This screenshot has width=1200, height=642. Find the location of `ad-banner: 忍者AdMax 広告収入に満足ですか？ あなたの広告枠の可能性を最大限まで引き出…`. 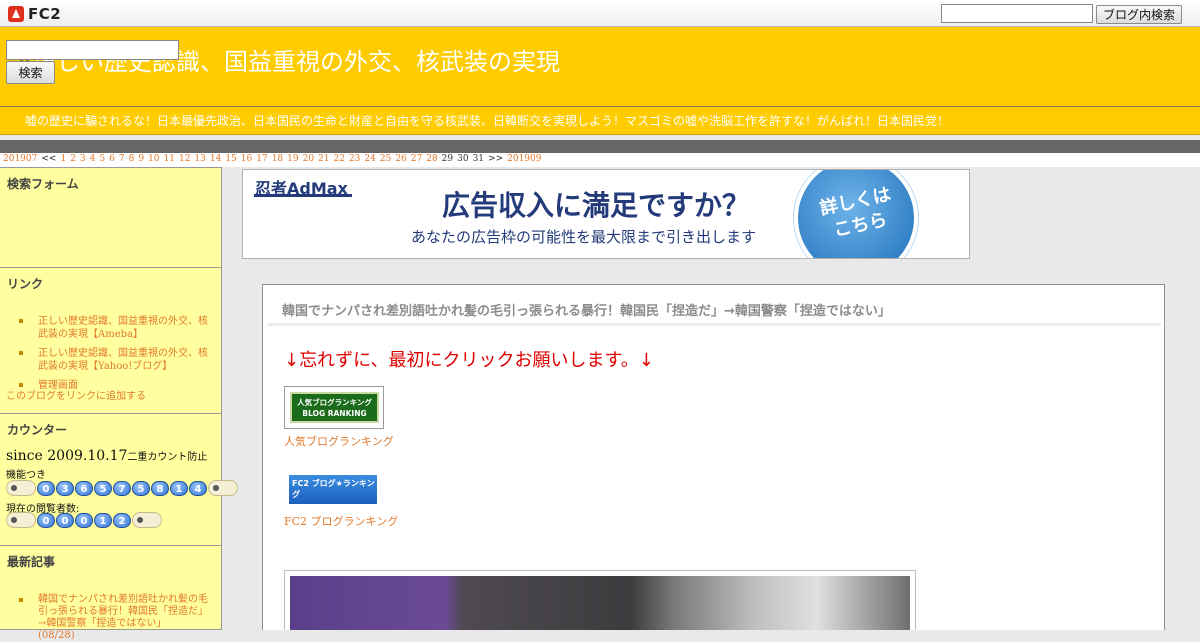

ad-banner: 忍者AdMax 広告収入に満足ですか？ あなたの広告枠の可能性を最大限まで引き出… is located at coordinates (606, 214).